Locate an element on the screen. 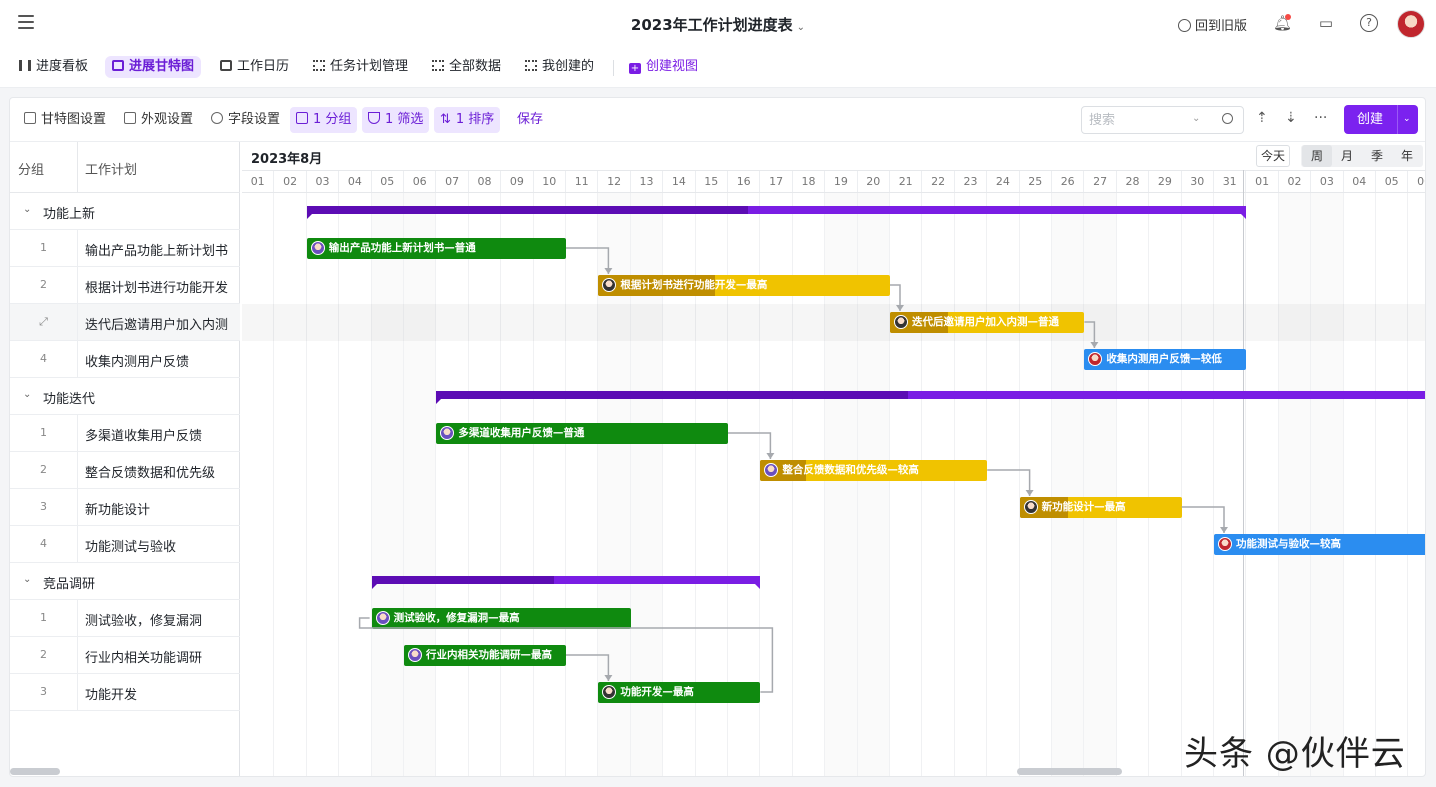 This screenshot has height=787, width=1436. expand-icon: ⤢ is located at coordinates (43, 322).